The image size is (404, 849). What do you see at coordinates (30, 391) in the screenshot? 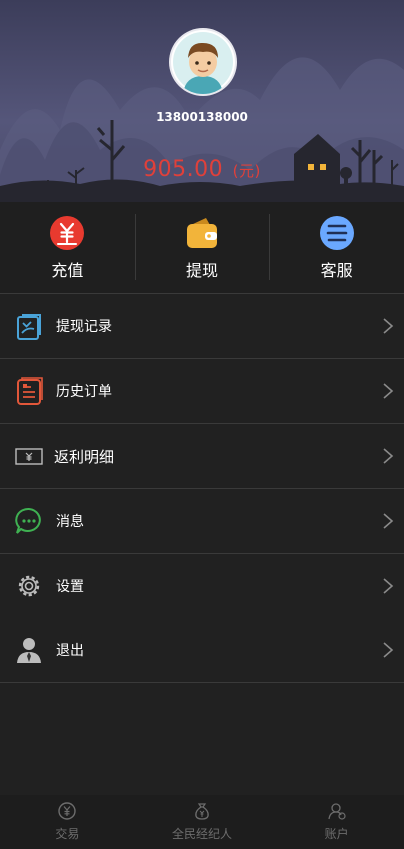
I see `order-history-icon` at bounding box center [30, 391].